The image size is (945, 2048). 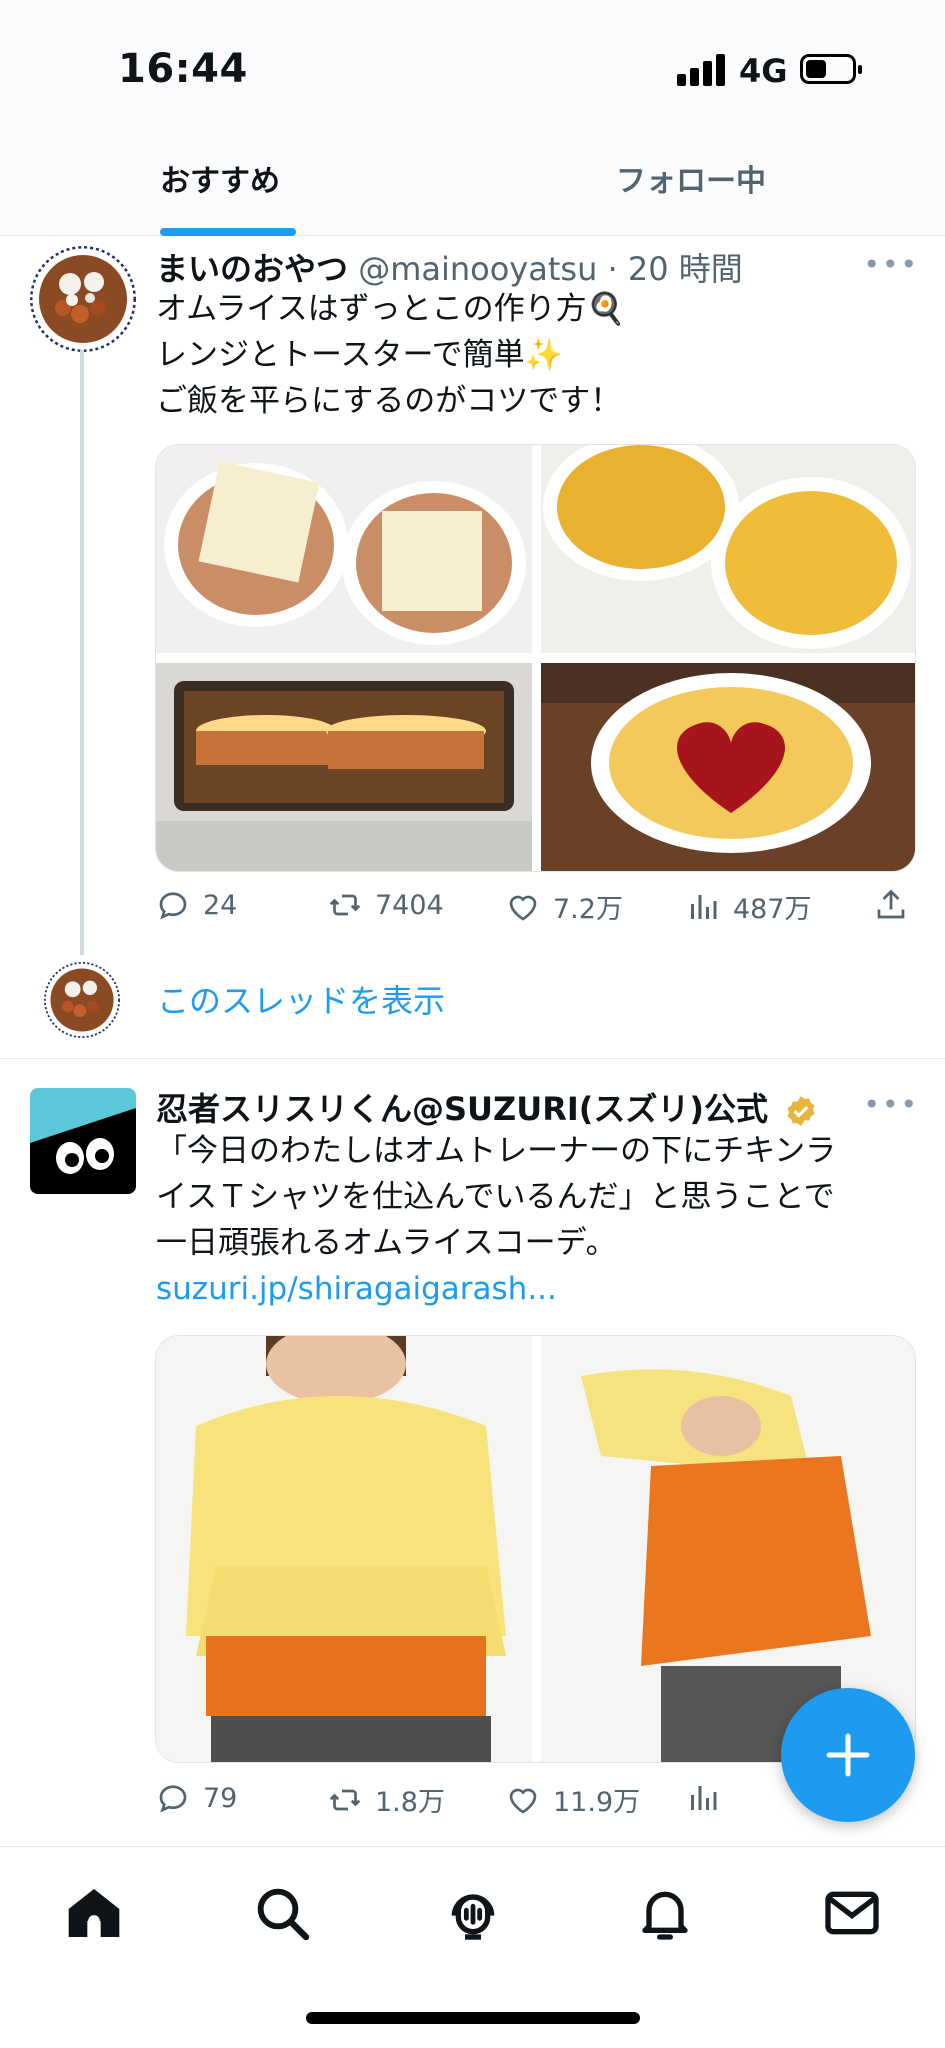 I want to click on thread-avatar, so click(x=82, y=1000).